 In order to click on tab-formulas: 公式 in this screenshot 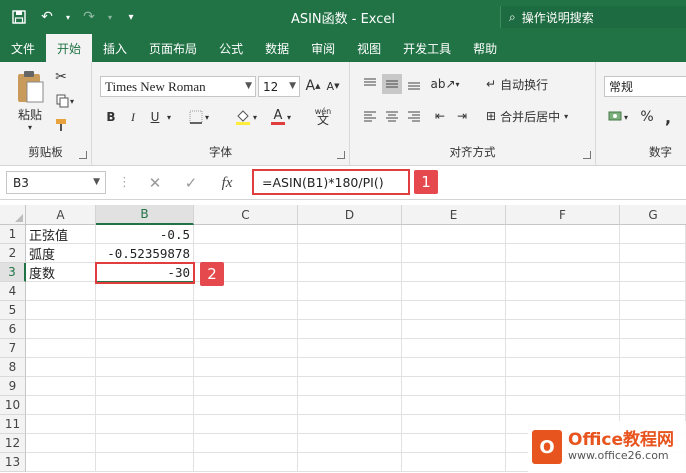, I will do `click(231, 48)`.